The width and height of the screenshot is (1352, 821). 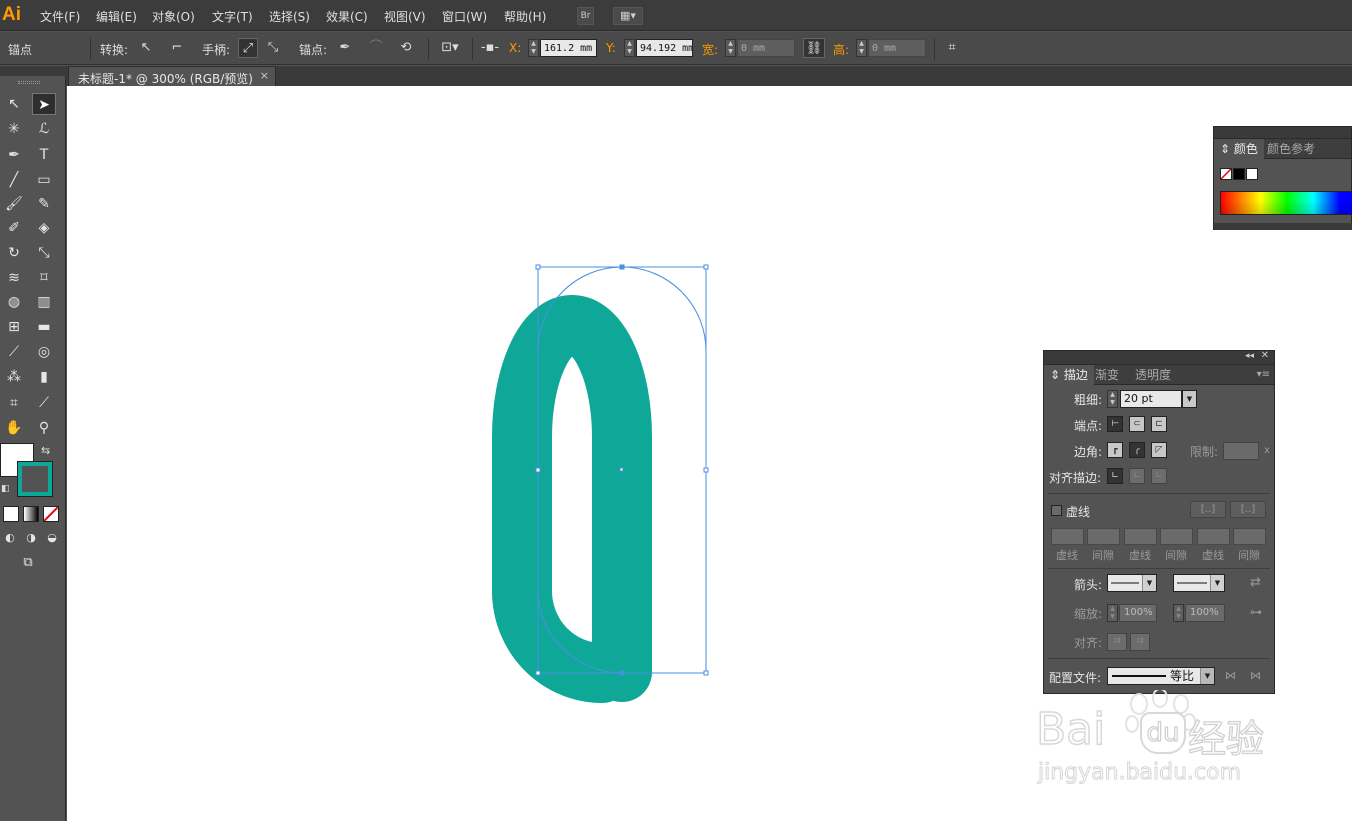 What do you see at coordinates (44, 129) in the screenshot?
I see `lasso-tool-icon: ℒ` at bounding box center [44, 129].